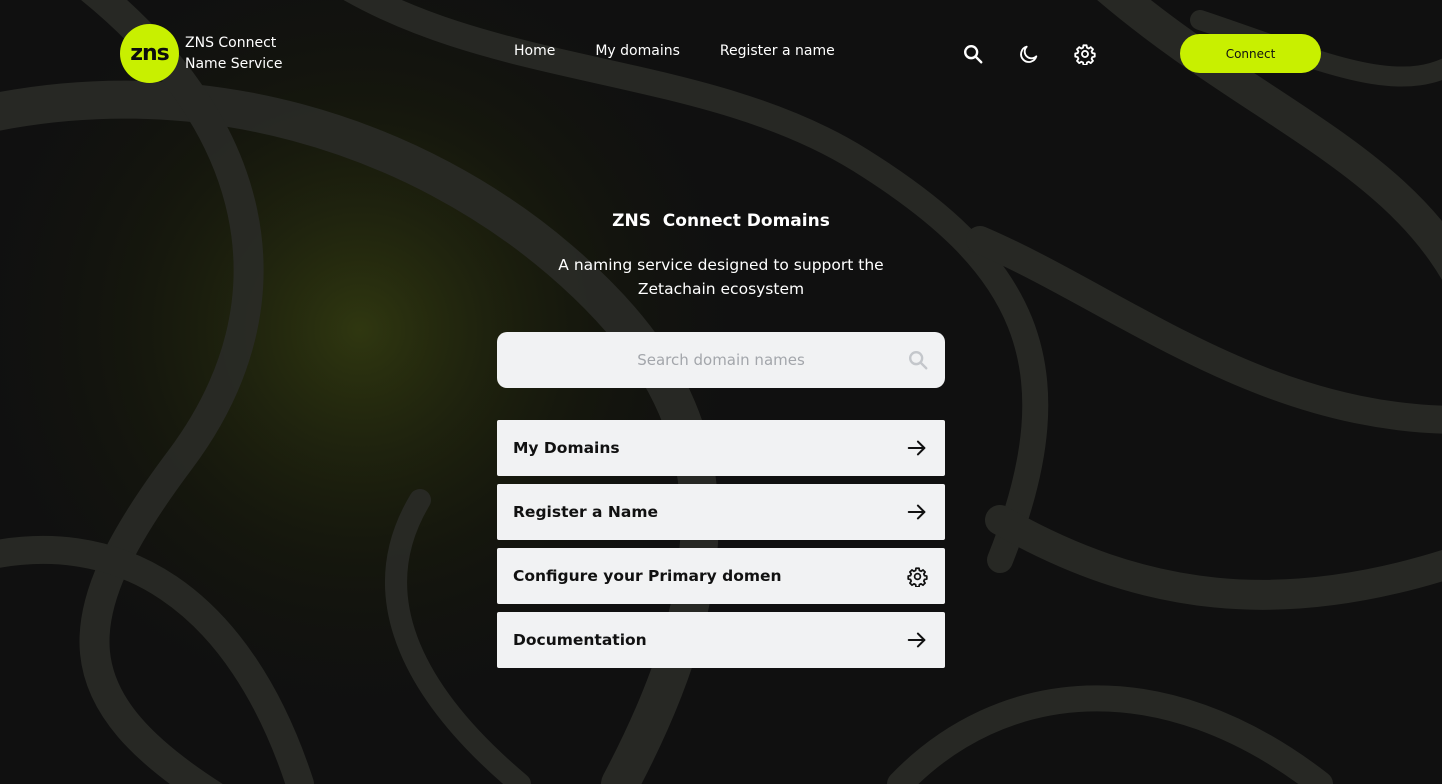  What do you see at coordinates (580, 640) in the screenshot?
I see `card-label: Documentation` at bounding box center [580, 640].